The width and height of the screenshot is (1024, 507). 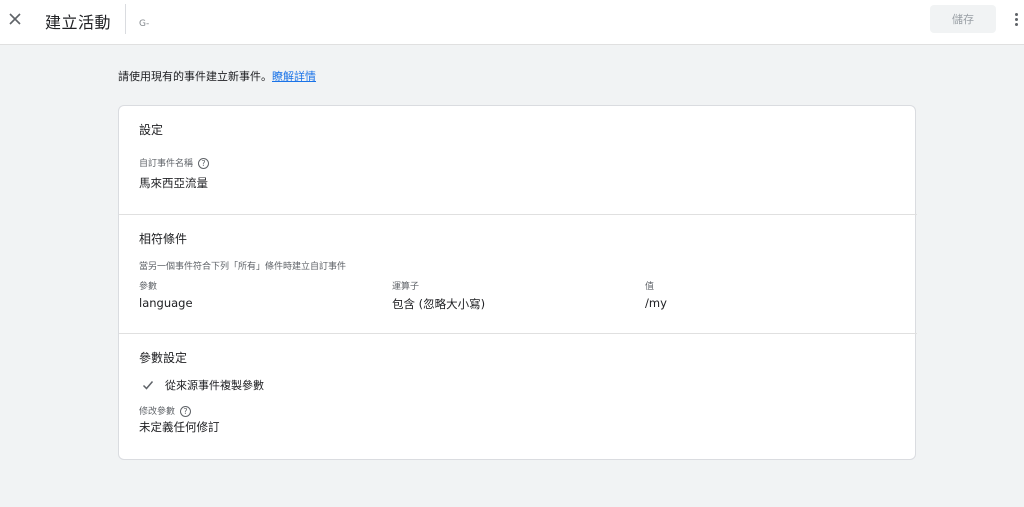 What do you see at coordinates (195, 76) in the screenshot?
I see `intro-description: 請使用現有的事件建立新事件。` at bounding box center [195, 76].